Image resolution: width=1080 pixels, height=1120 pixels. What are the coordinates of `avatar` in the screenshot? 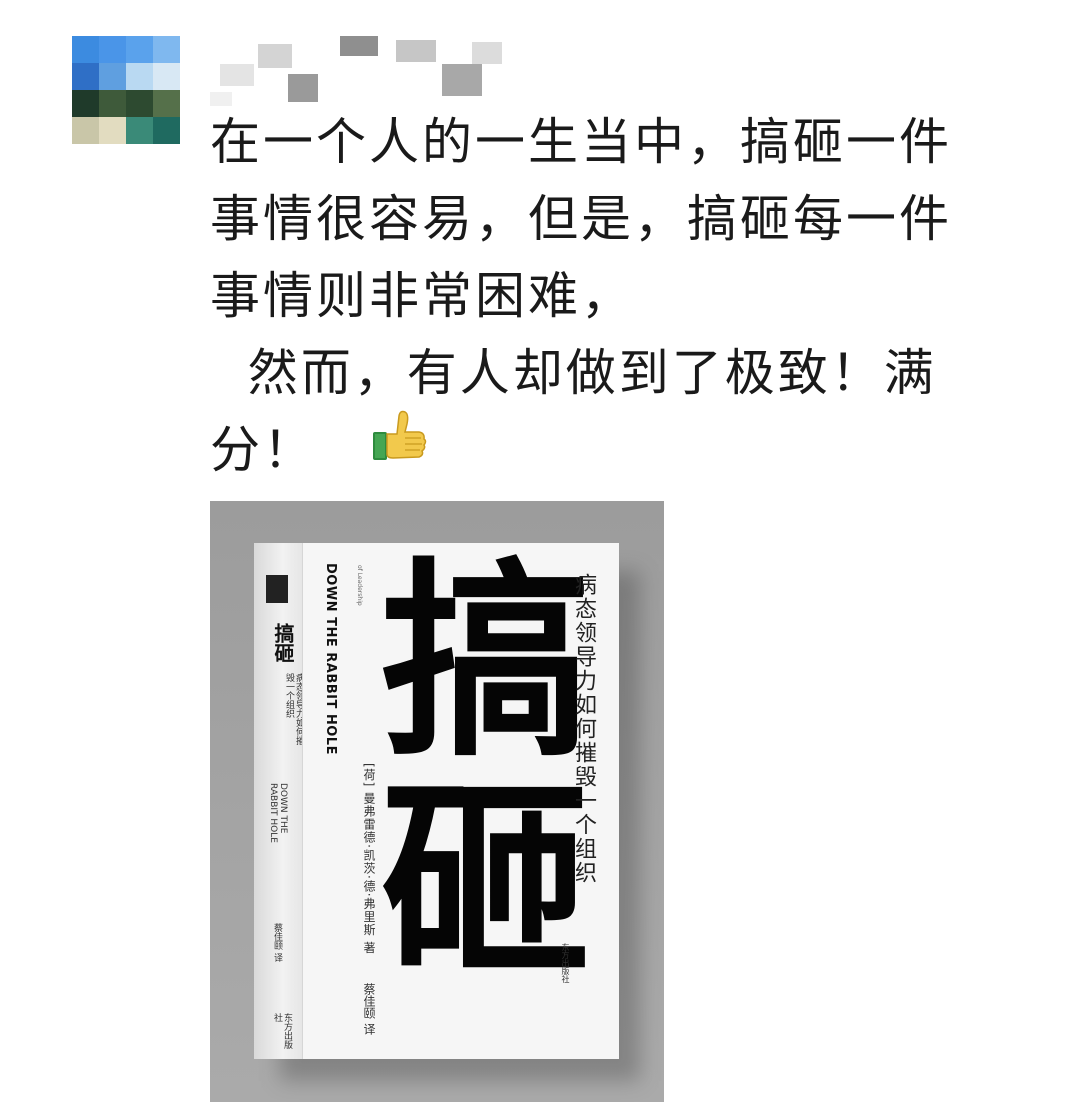 It's located at (126, 90).